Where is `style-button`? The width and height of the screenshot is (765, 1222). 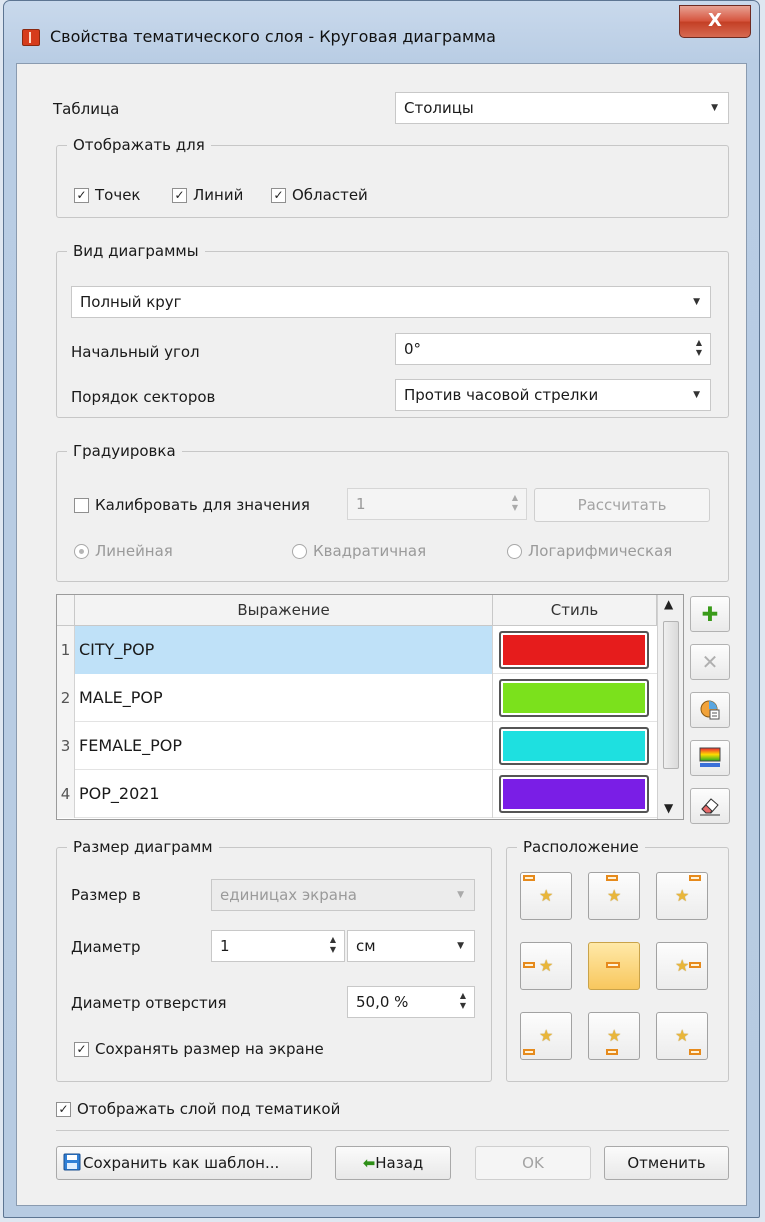
style-button is located at coordinates (710, 710).